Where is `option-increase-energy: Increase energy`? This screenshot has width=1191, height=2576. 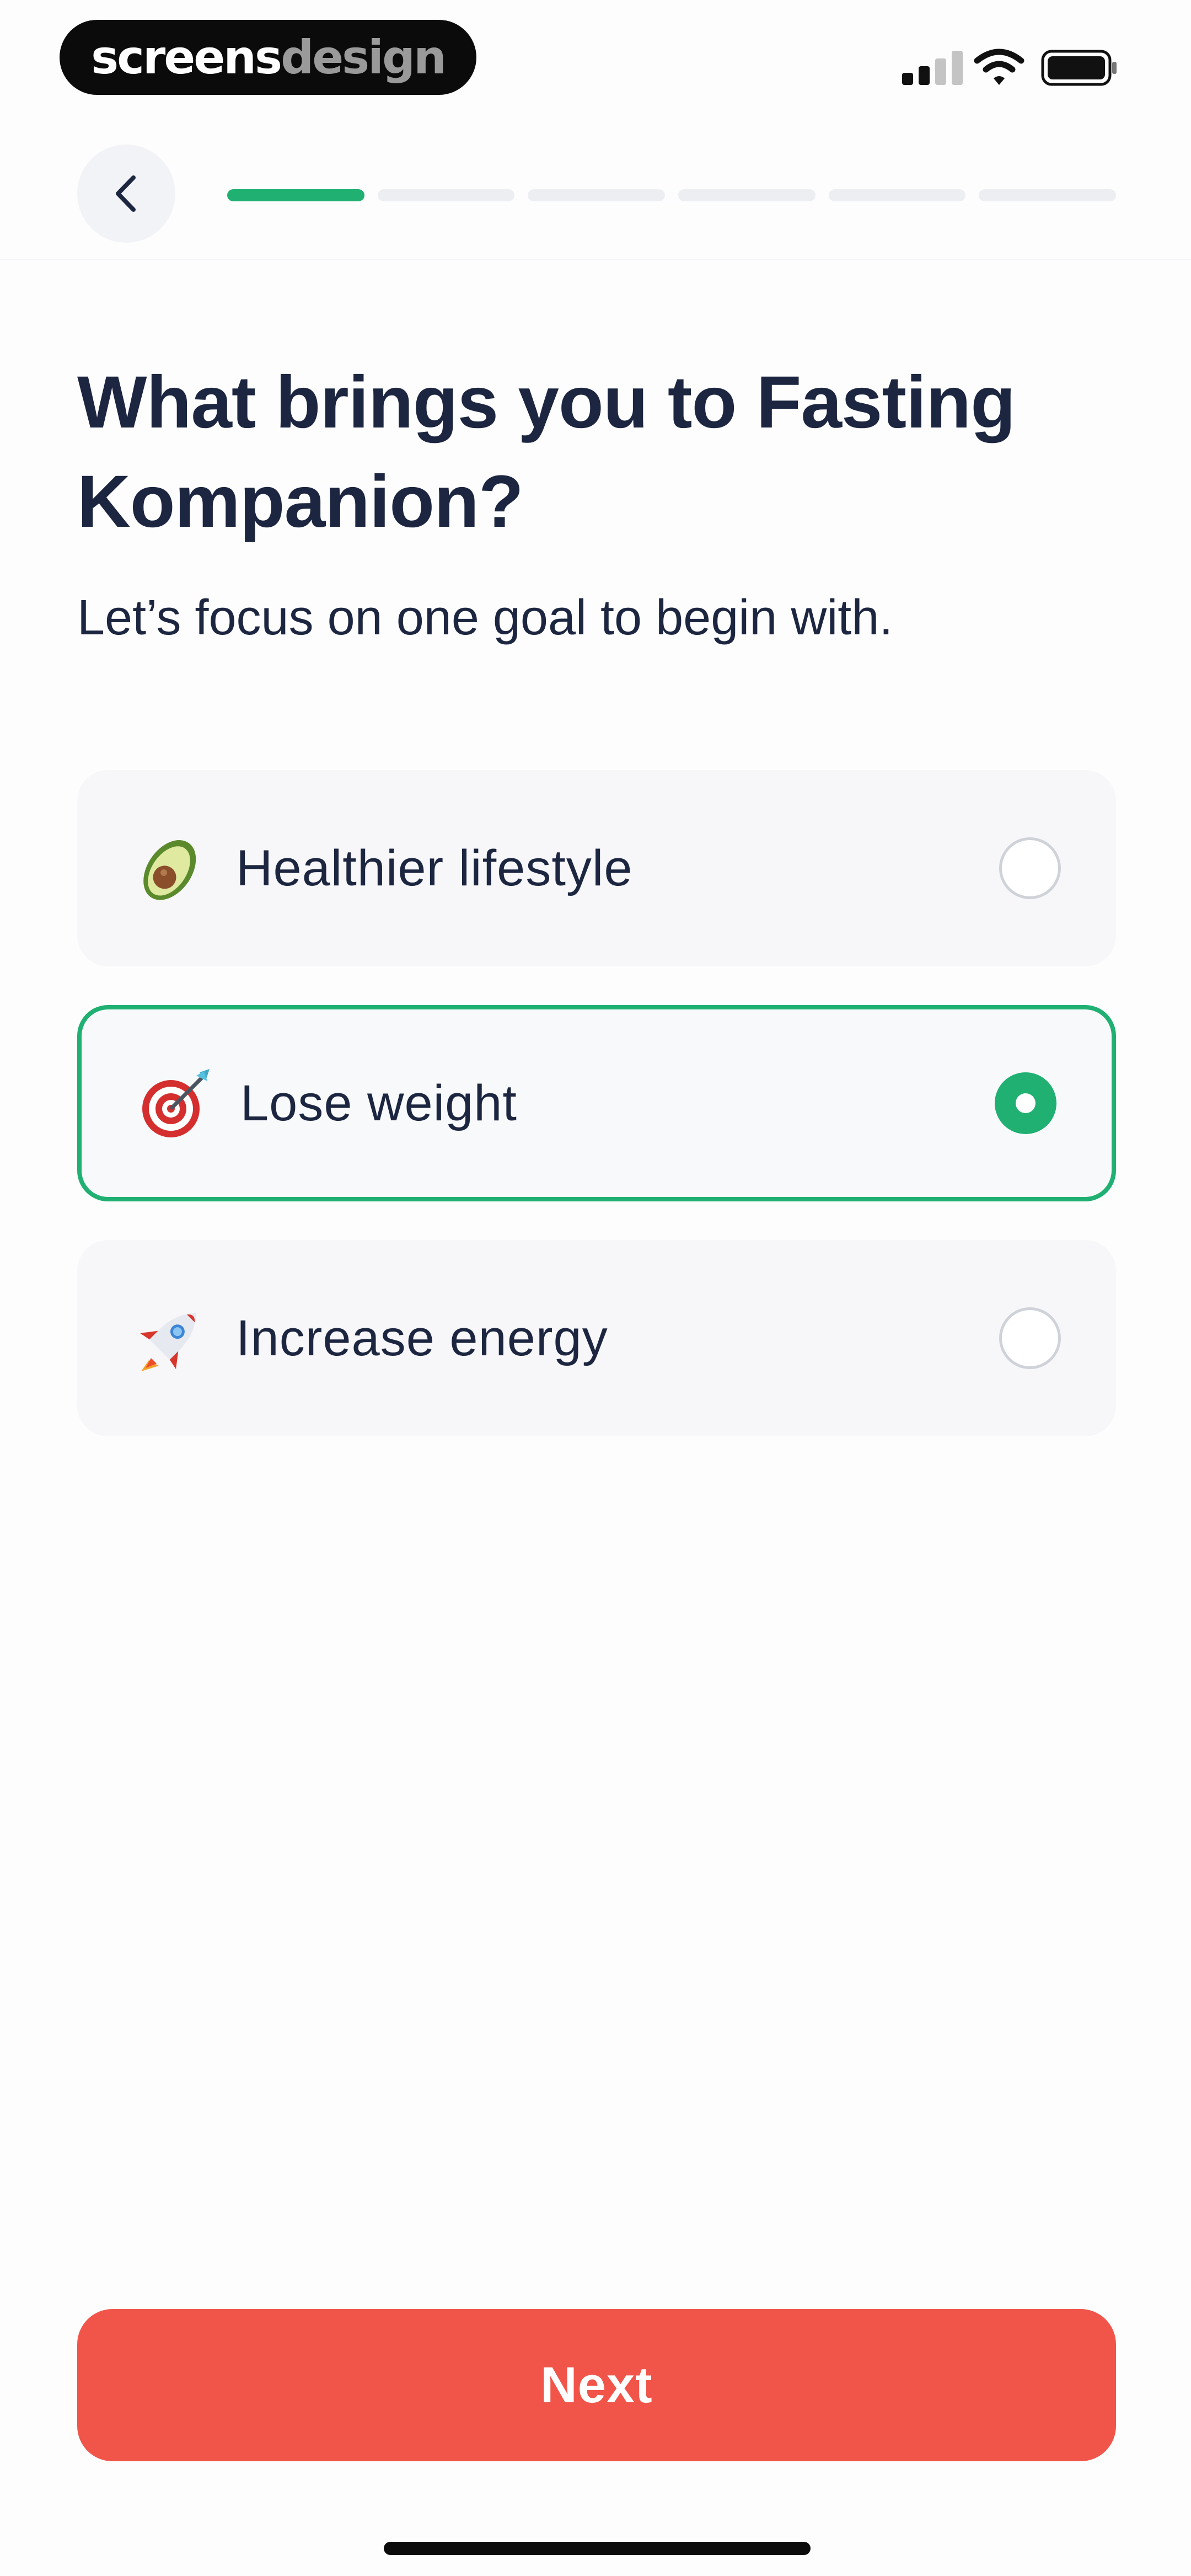 option-increase-energy: Increase energy is located at coordinates (596, 1338).